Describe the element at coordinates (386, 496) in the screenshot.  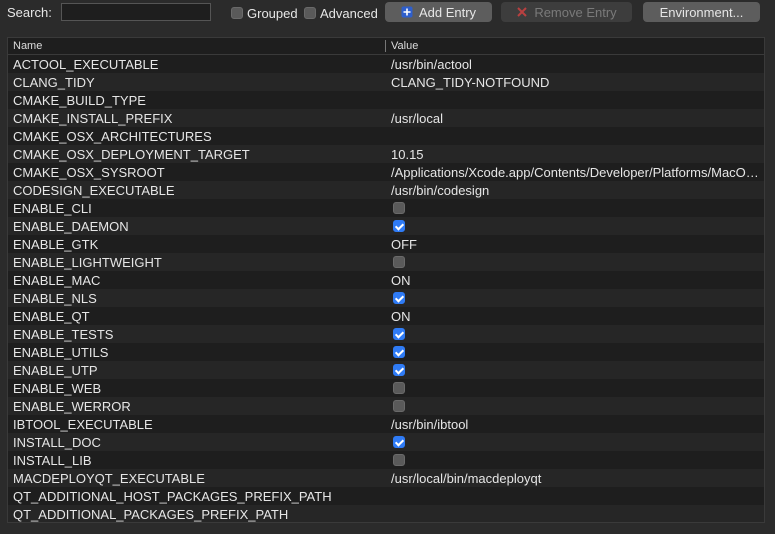
I see `table-row: QT_ADDITIONAL_HOST_PACKAGES_PREFIX_PATH` at that location.